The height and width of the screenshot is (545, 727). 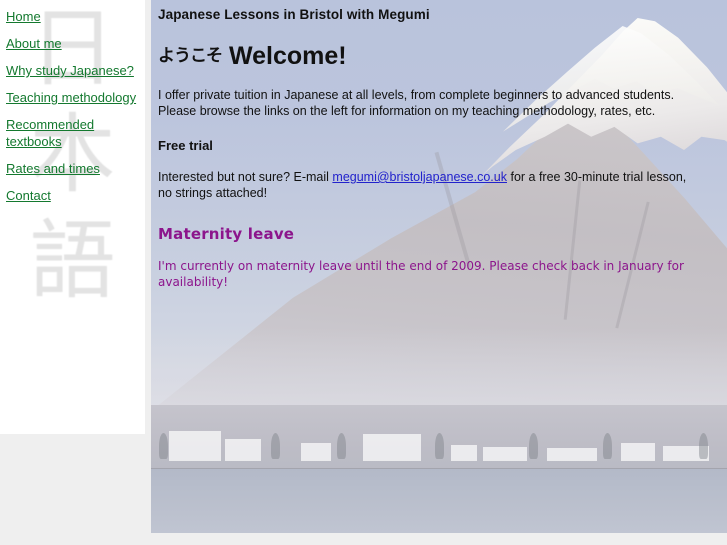 I want to click on maternity-leave-heading: Maternity leave, so click(x=226, y=234).